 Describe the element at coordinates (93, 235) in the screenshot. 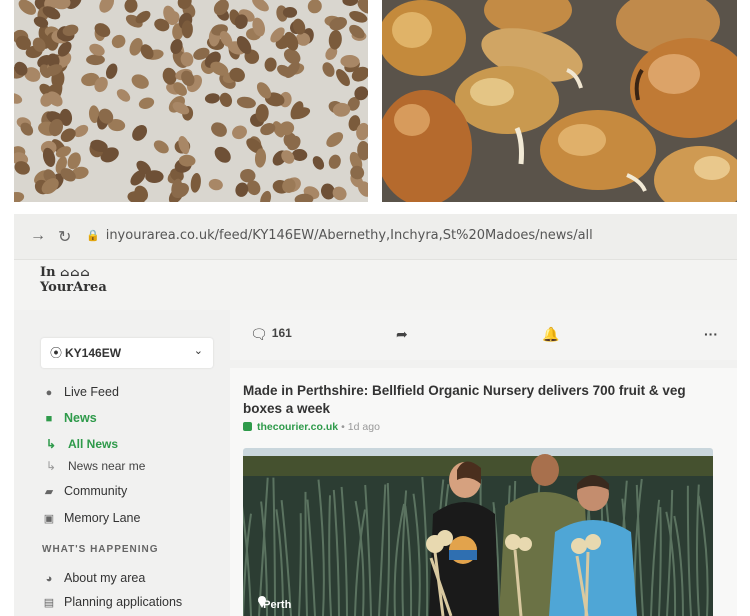

I see `lock-icon: 🔒` at that location.